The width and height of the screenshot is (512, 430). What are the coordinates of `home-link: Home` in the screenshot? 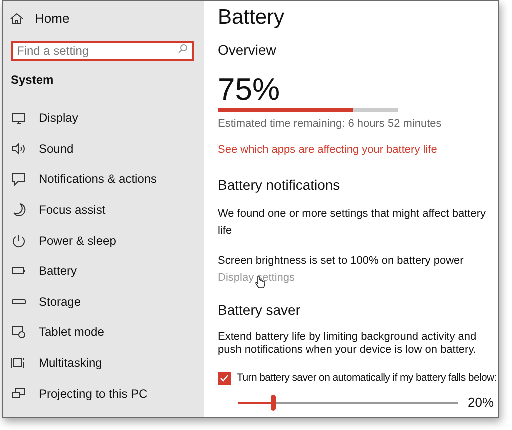 It's located at (39, 19).